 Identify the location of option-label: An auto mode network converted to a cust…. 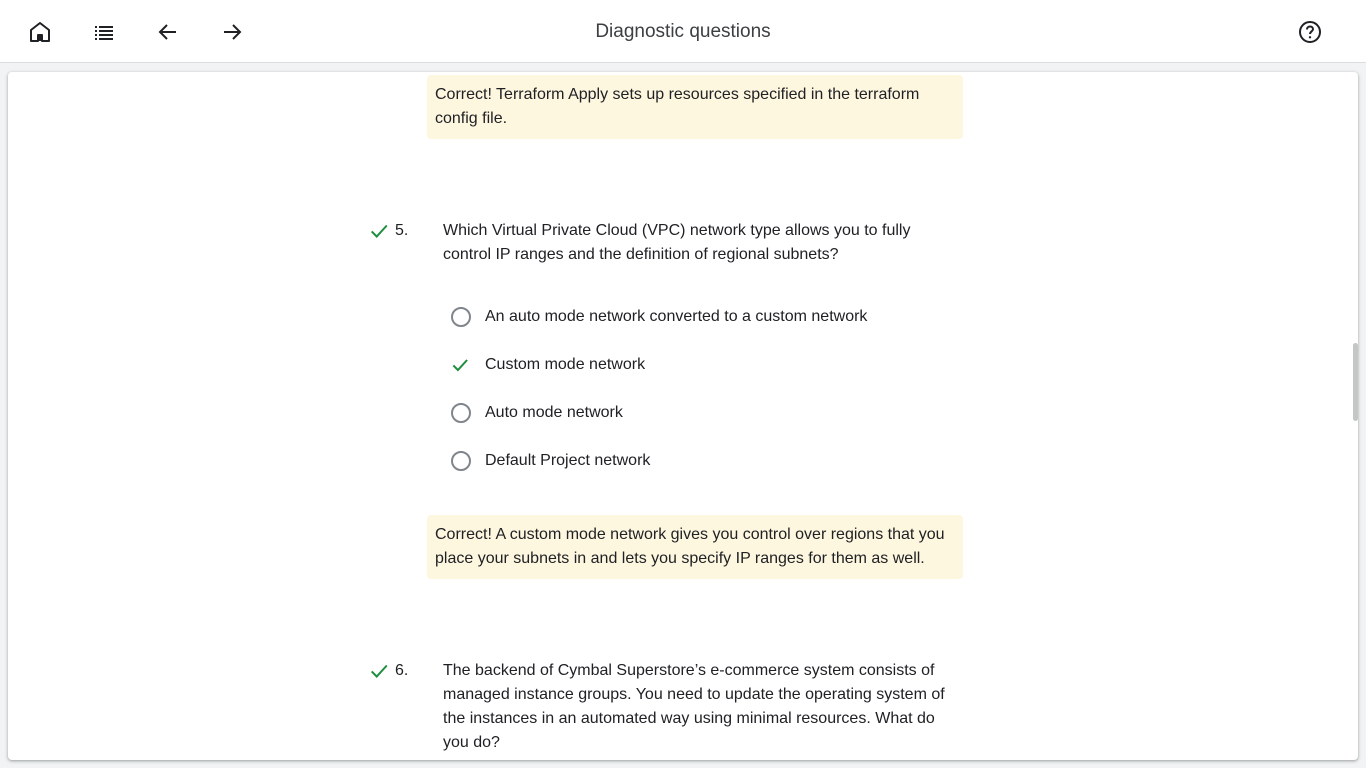
(676, 316).